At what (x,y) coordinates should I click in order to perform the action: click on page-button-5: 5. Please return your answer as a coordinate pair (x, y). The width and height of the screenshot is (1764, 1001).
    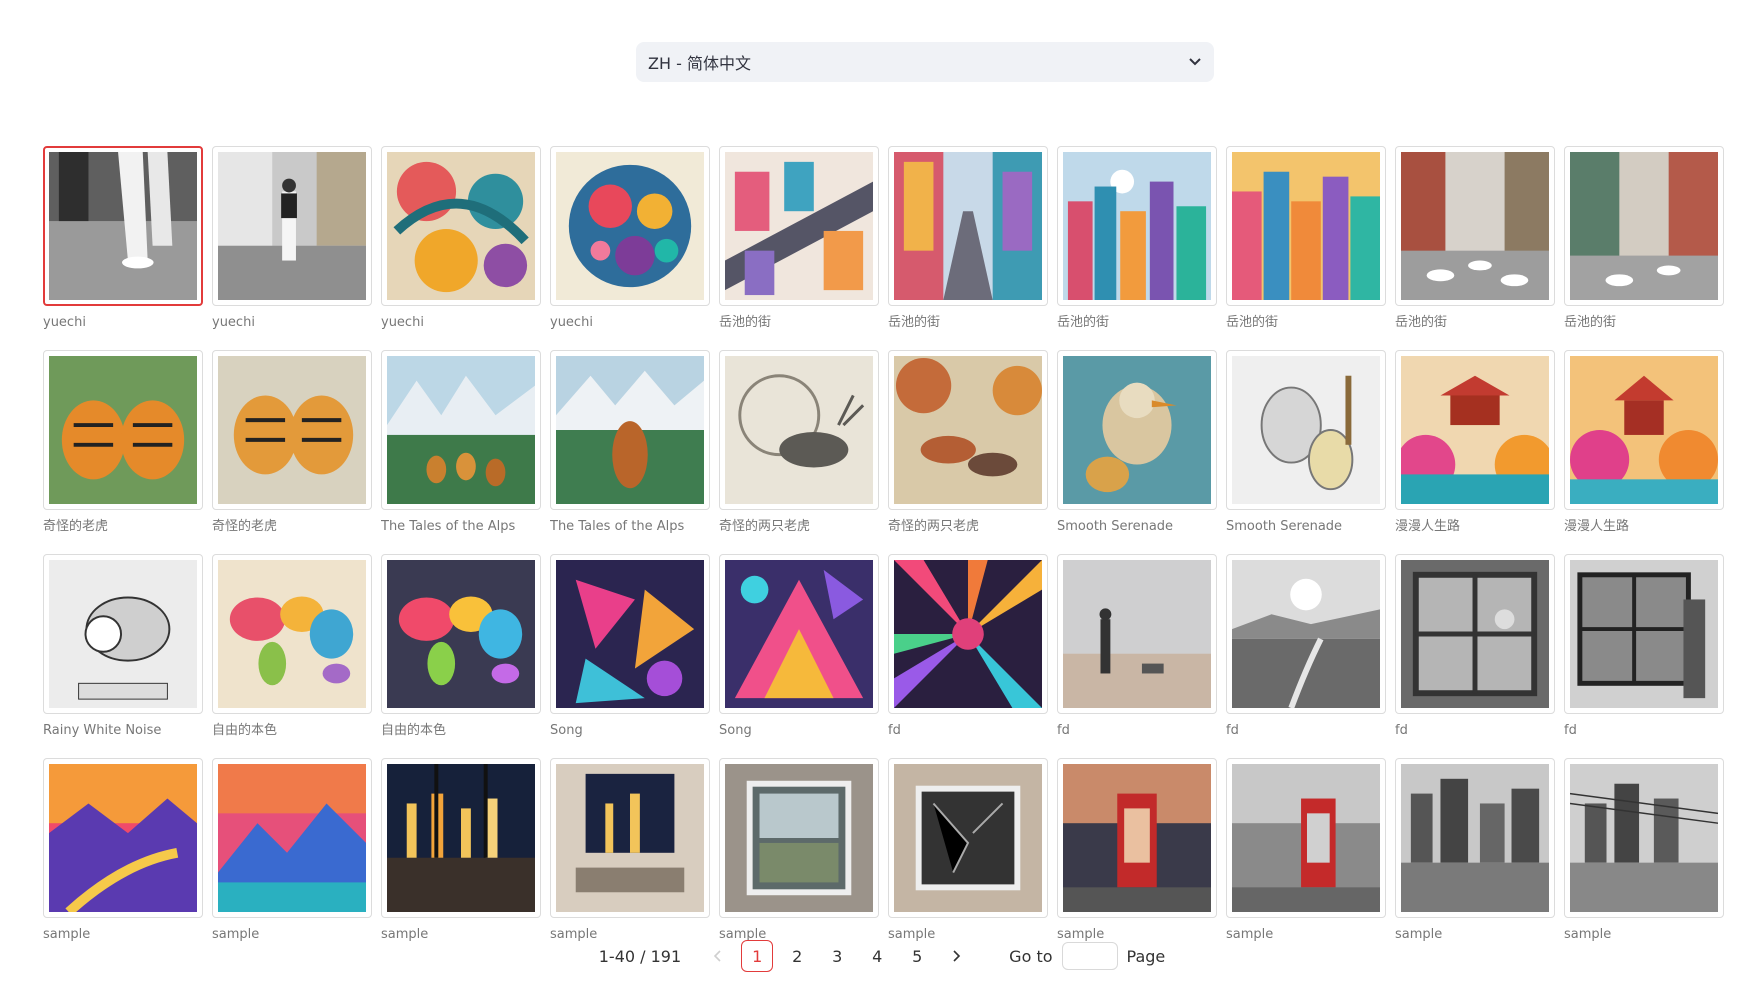
    Looking at the image, I should click on (917, 956).